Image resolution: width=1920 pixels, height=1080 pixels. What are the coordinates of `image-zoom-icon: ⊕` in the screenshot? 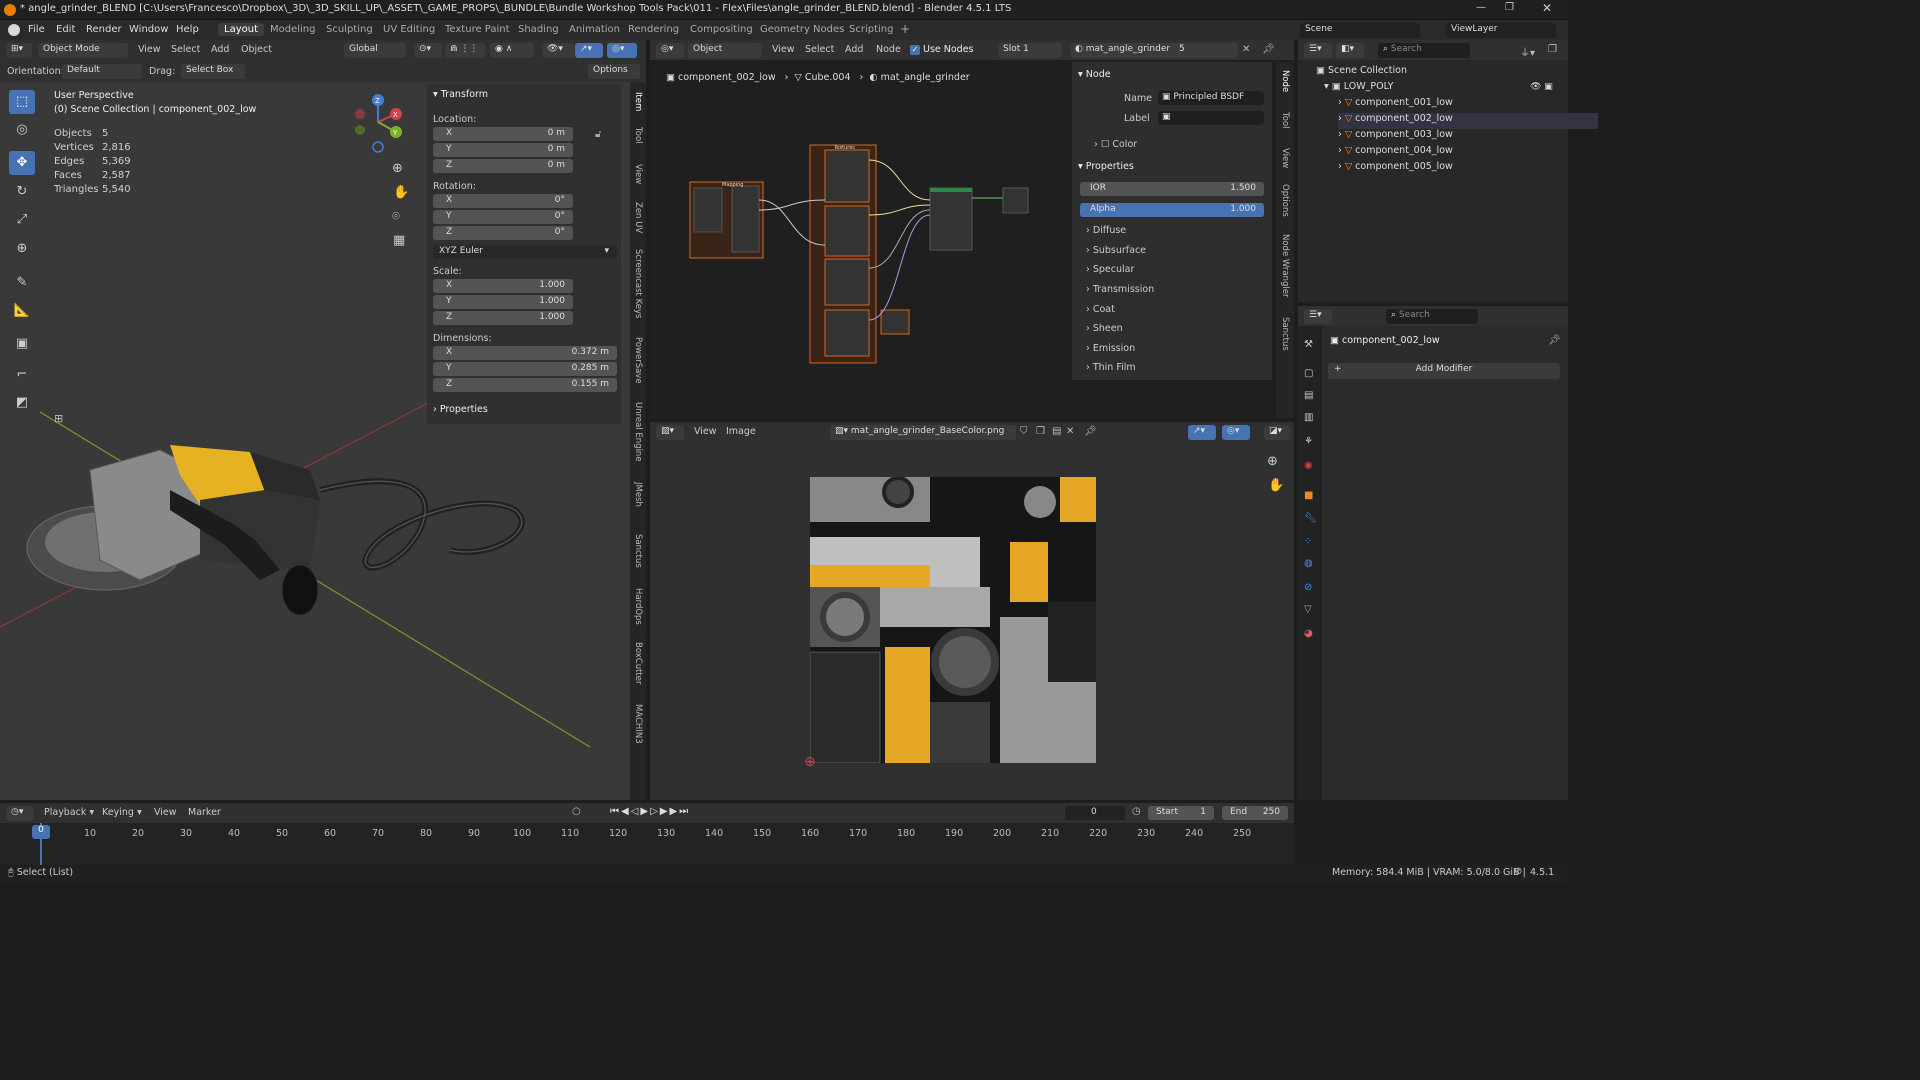 It's located at (1272, 461).